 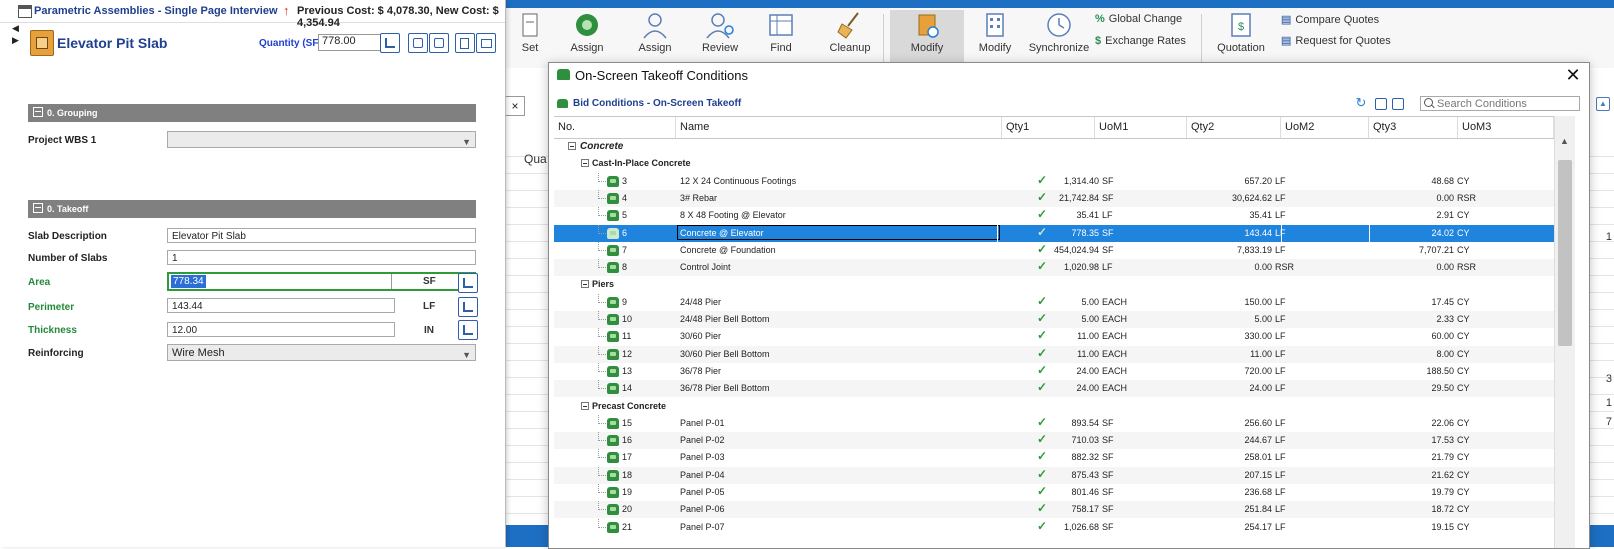 I want to click on assign-button: Assign, so click(x=655, y=38).